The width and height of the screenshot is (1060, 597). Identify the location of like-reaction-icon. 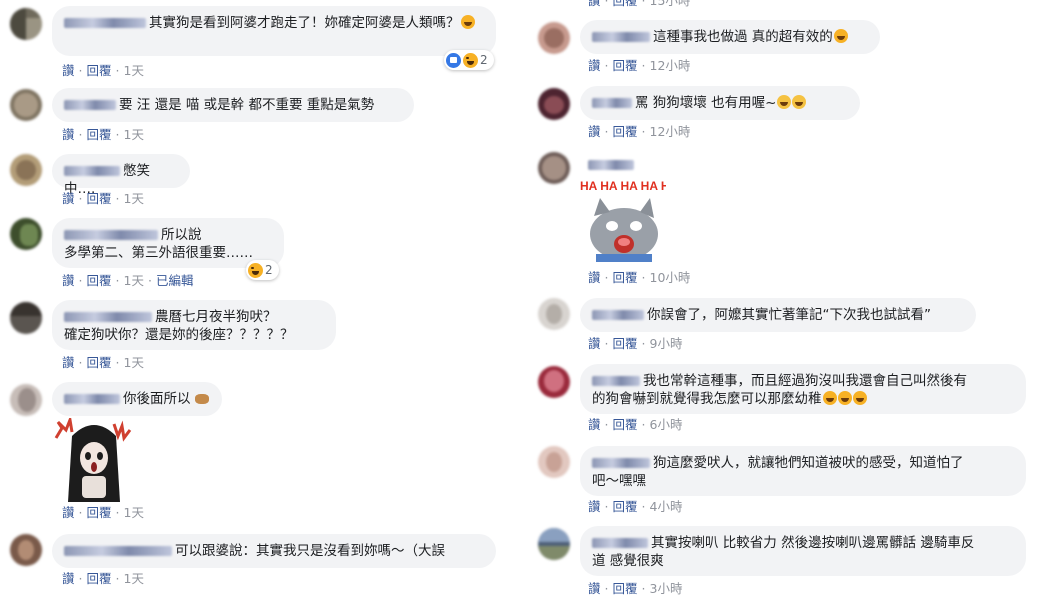
(453, 60).